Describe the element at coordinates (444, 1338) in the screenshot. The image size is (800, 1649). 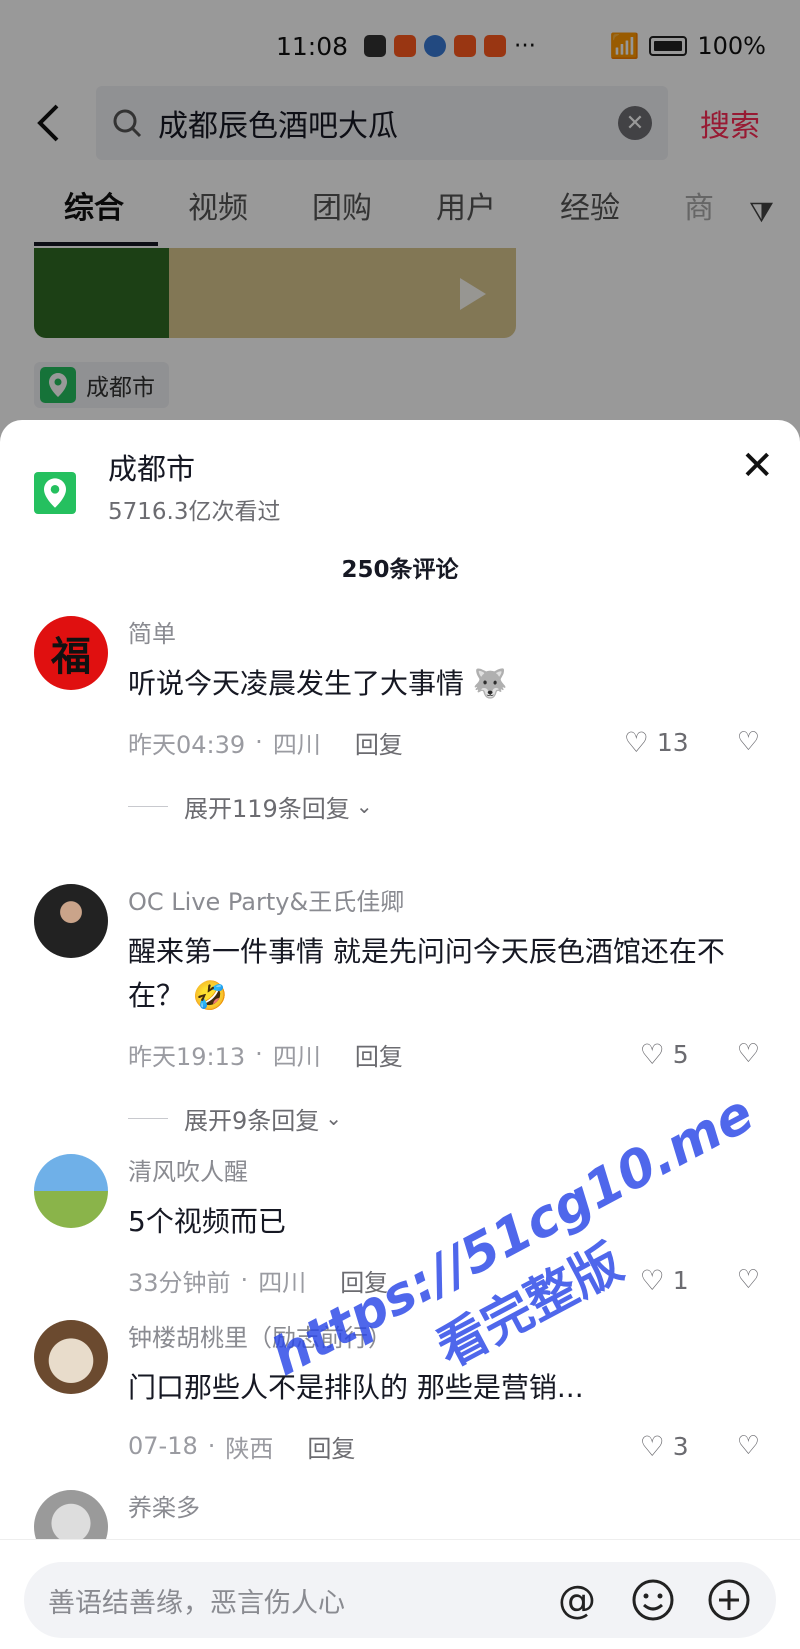
I see `comment-username: 钟楼胡桃里（励志前行）` at that location.